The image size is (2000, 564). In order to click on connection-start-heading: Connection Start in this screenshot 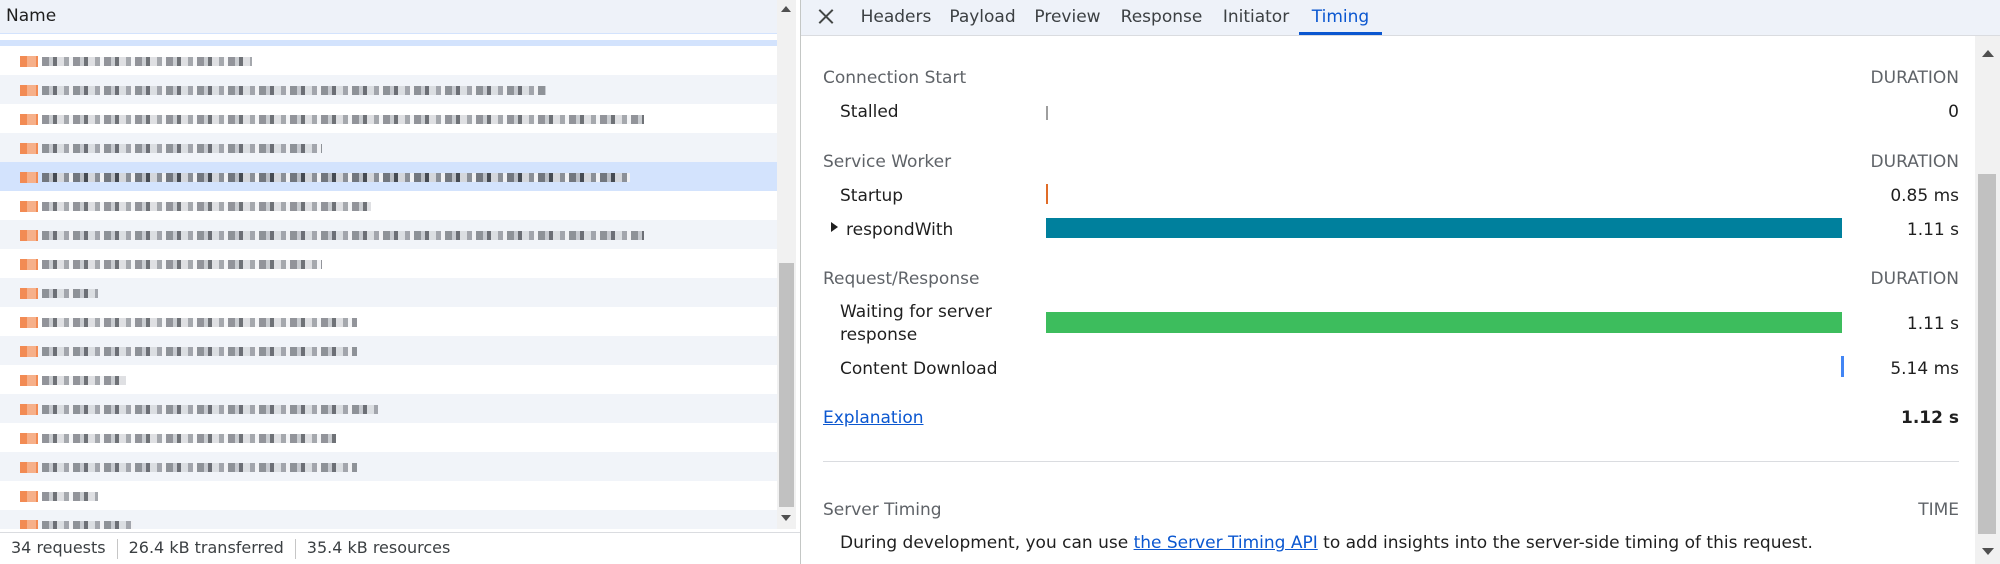, I will do `click(895, 78)`.